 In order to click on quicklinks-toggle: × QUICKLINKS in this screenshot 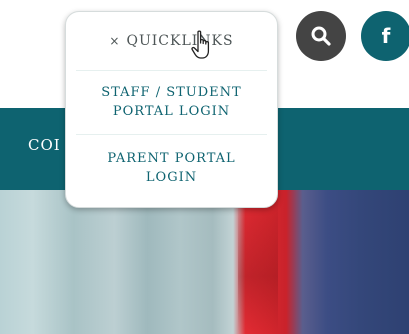, I will do `click(171, 41)`.